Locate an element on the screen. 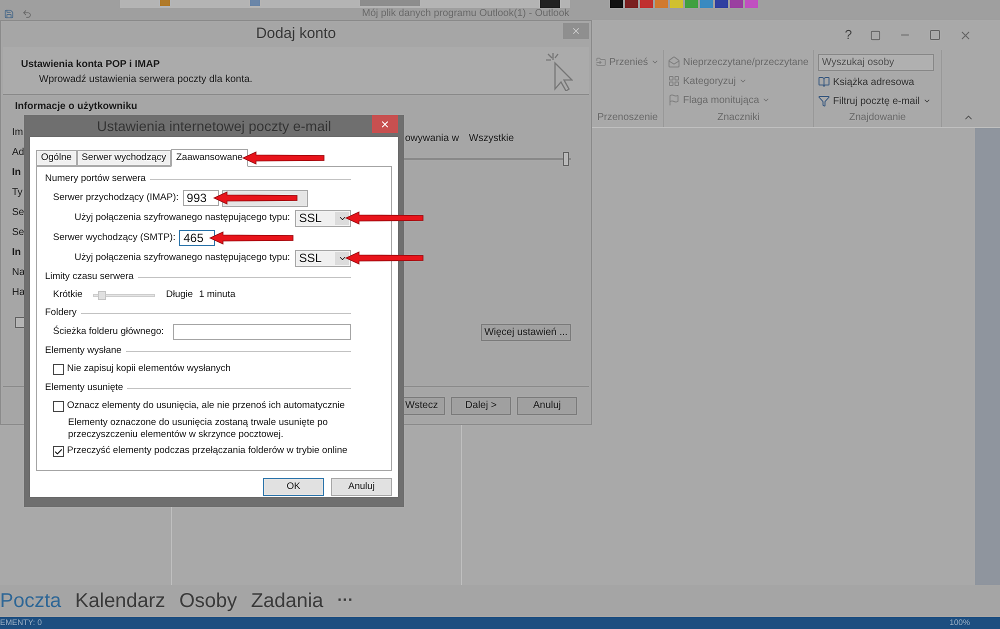  more-button: ··· is located at coordinates (345, 601).